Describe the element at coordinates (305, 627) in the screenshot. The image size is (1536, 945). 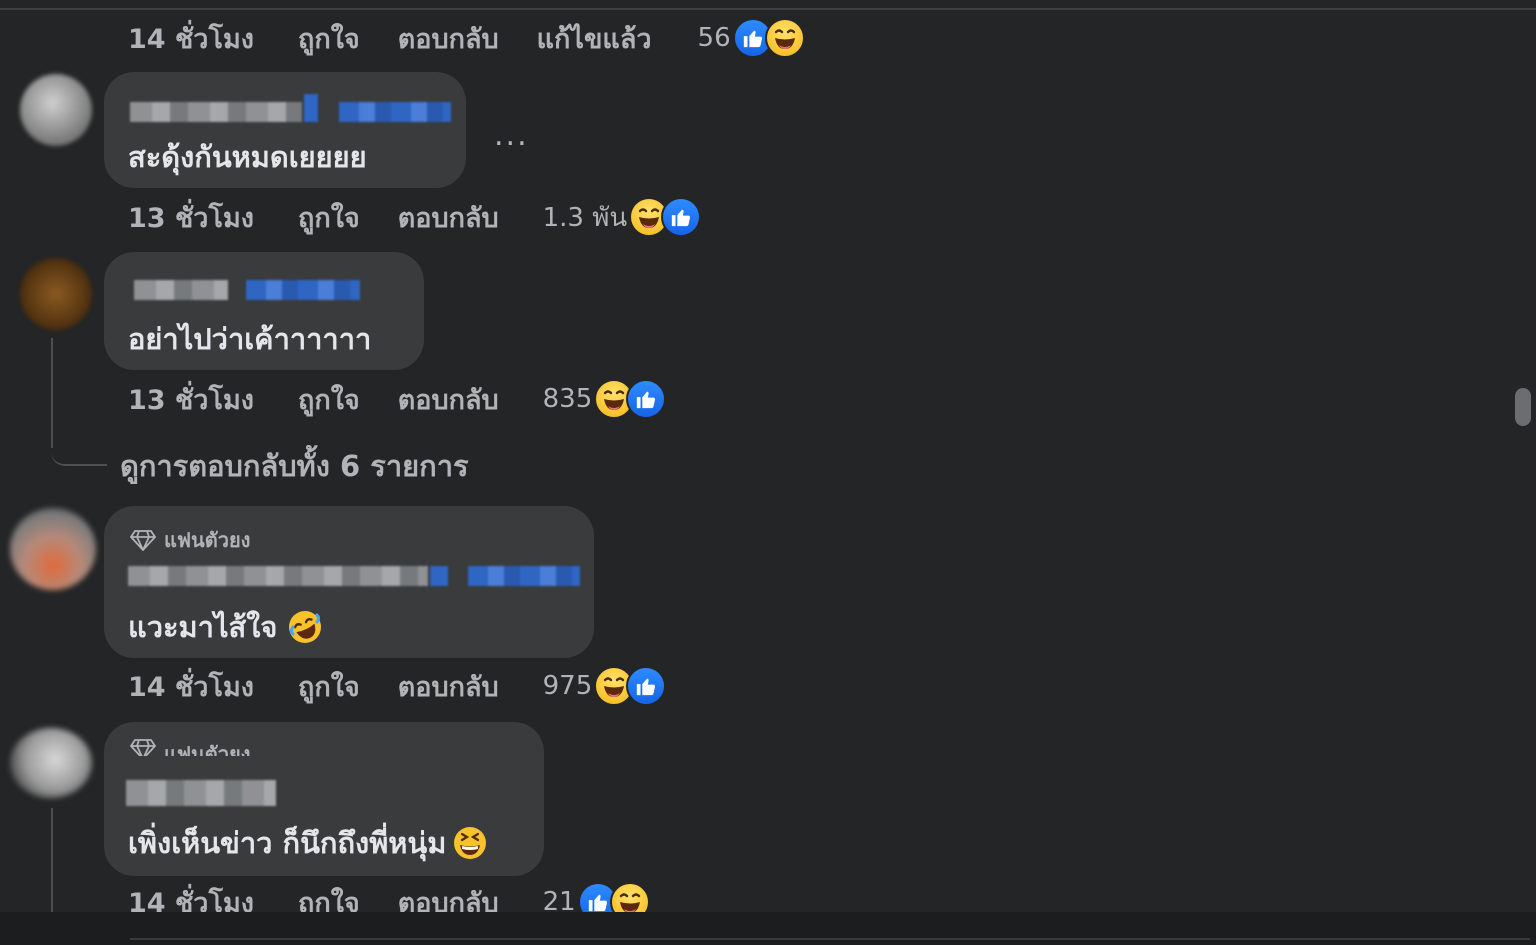
I see `rolling-laughing-icon` at that location.